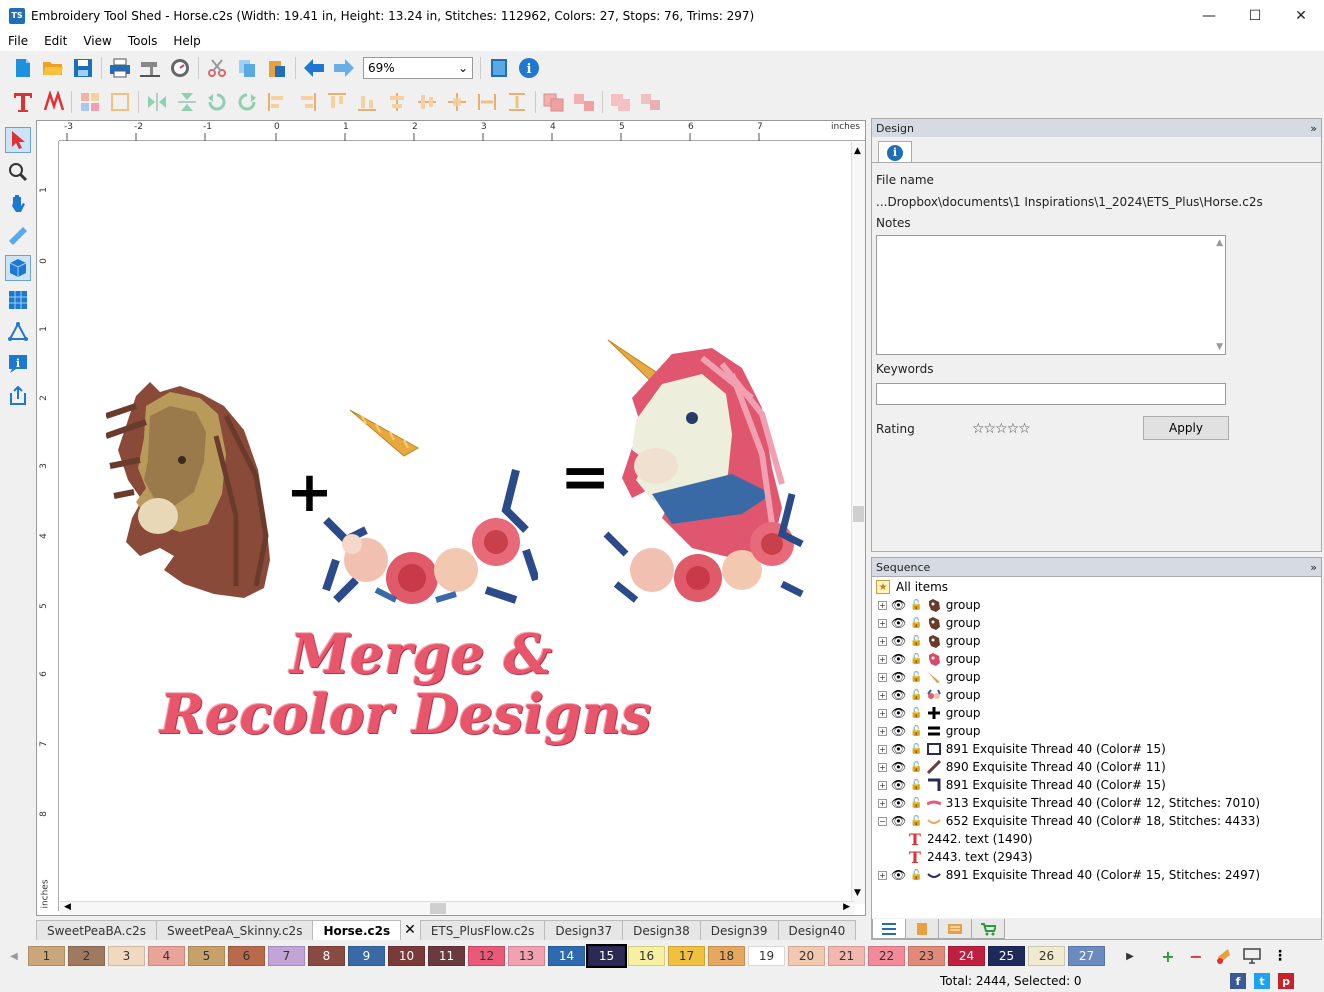  Describe the element at coordinates (18, 204) in the screenshot. I see `pan-hand-icon` at that location.